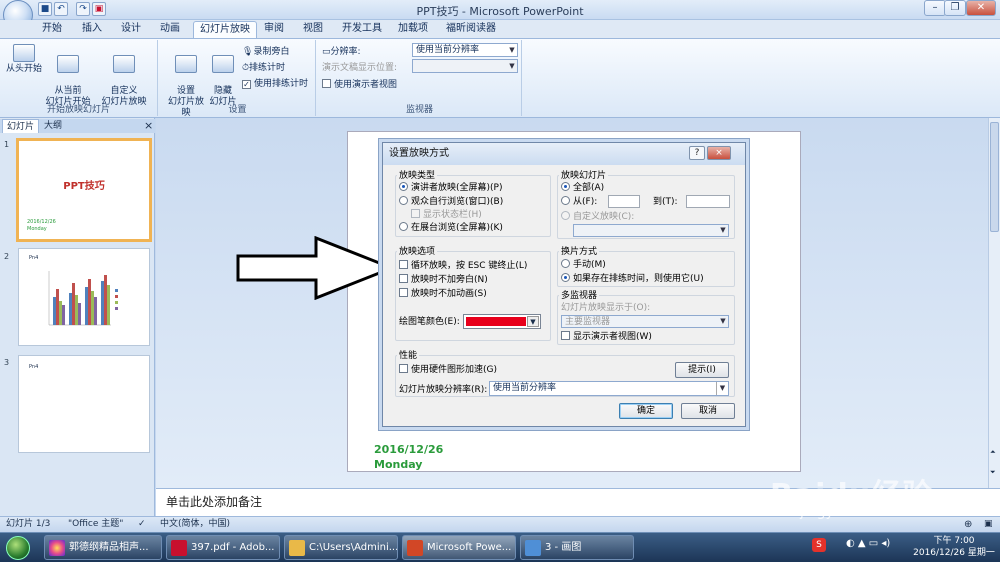  Describe the element at coordinates (68, 76) in the screenshot. I see `from-current-button: 从当前 幻灯片开始` at that location.